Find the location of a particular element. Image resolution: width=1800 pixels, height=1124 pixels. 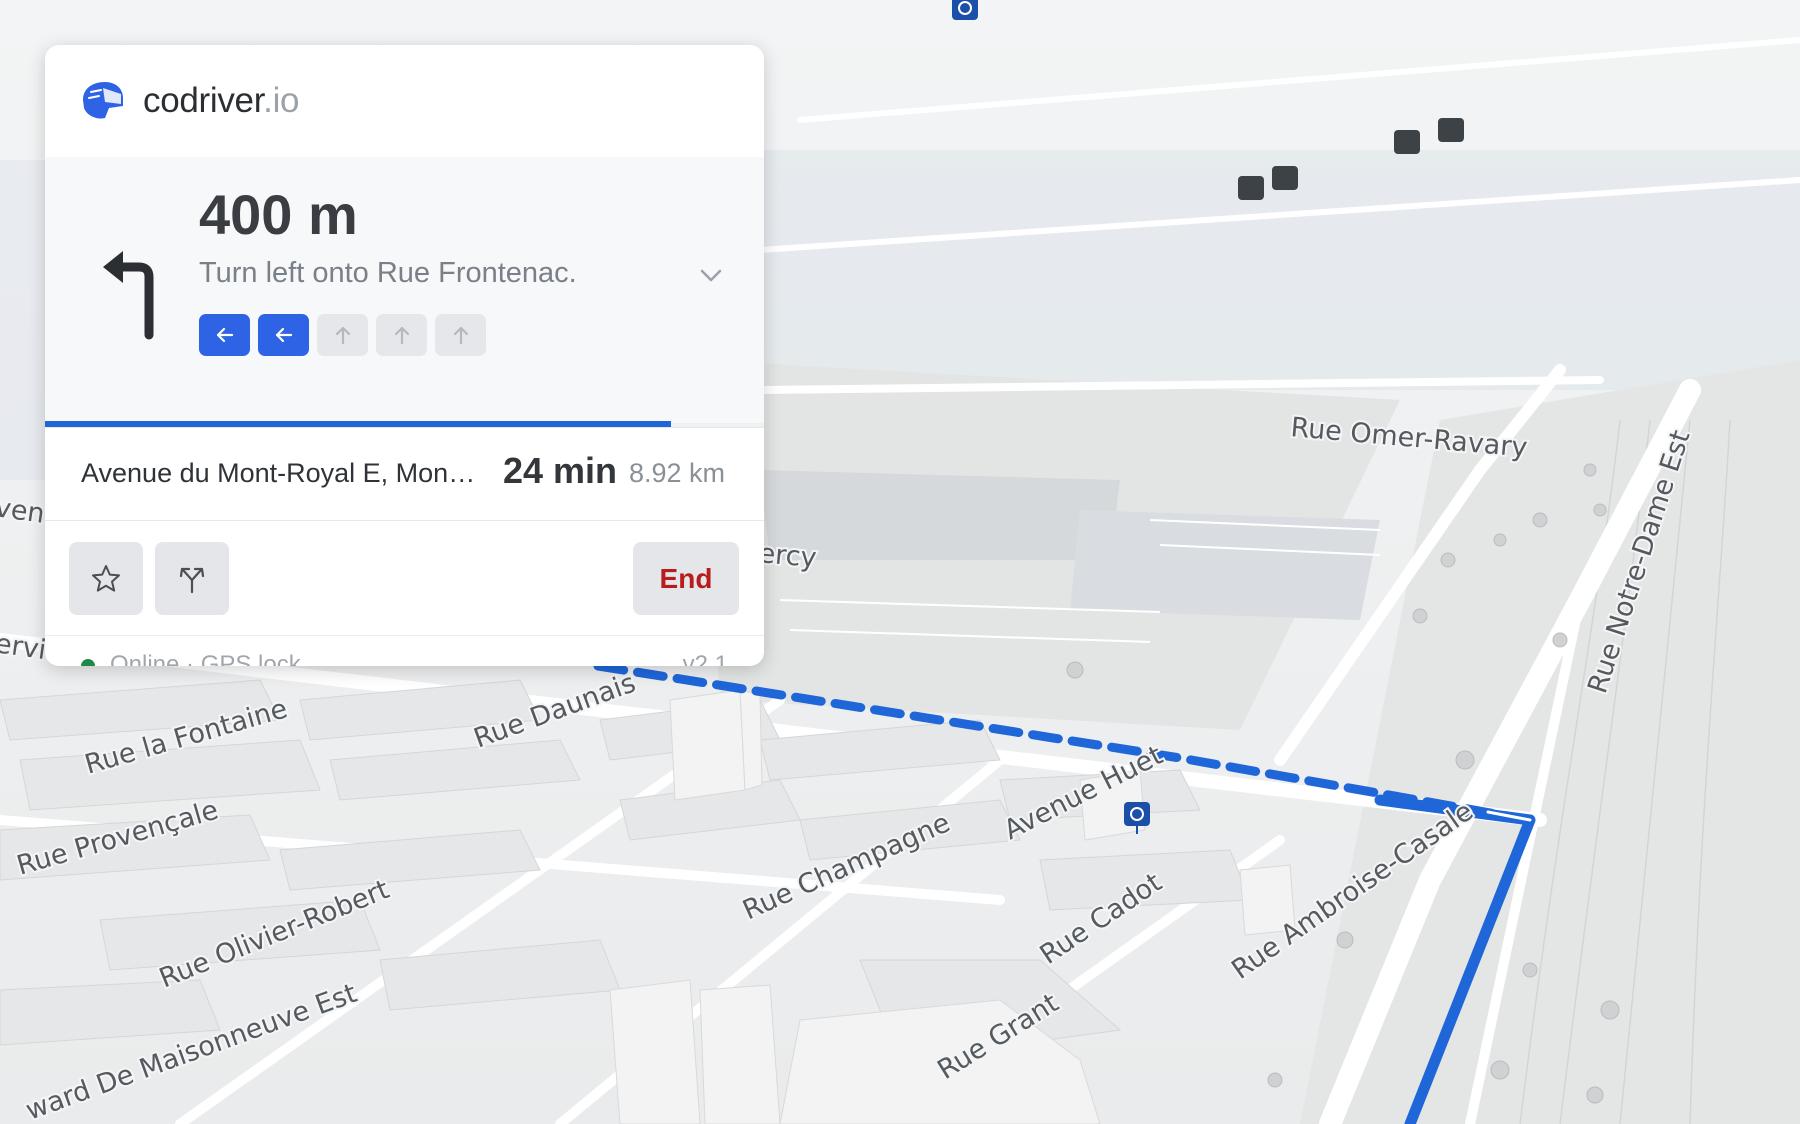

destination-name: Avenue du Mont-Royal E, Montréal is located at coordinates (281, 473).